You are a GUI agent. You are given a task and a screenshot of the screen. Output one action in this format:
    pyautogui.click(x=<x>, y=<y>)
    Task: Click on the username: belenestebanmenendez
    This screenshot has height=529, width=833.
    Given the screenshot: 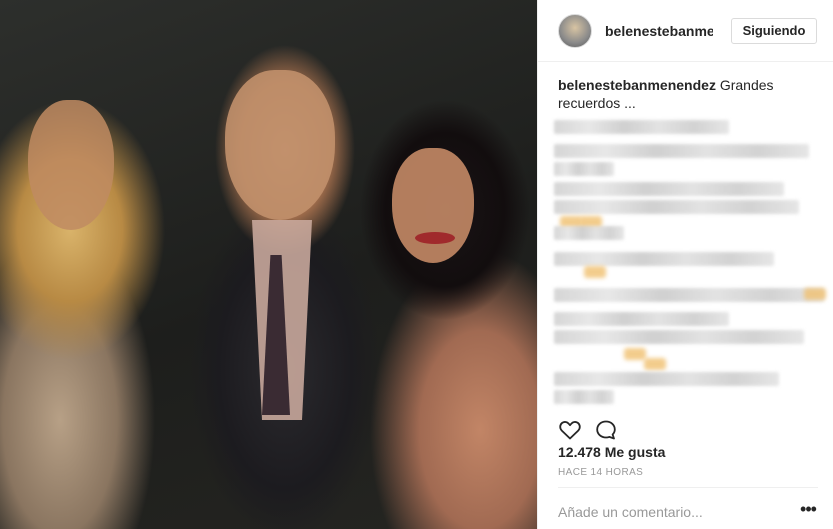 What is the action you would take?
    pyautogui.click(x=659, y=31)
    